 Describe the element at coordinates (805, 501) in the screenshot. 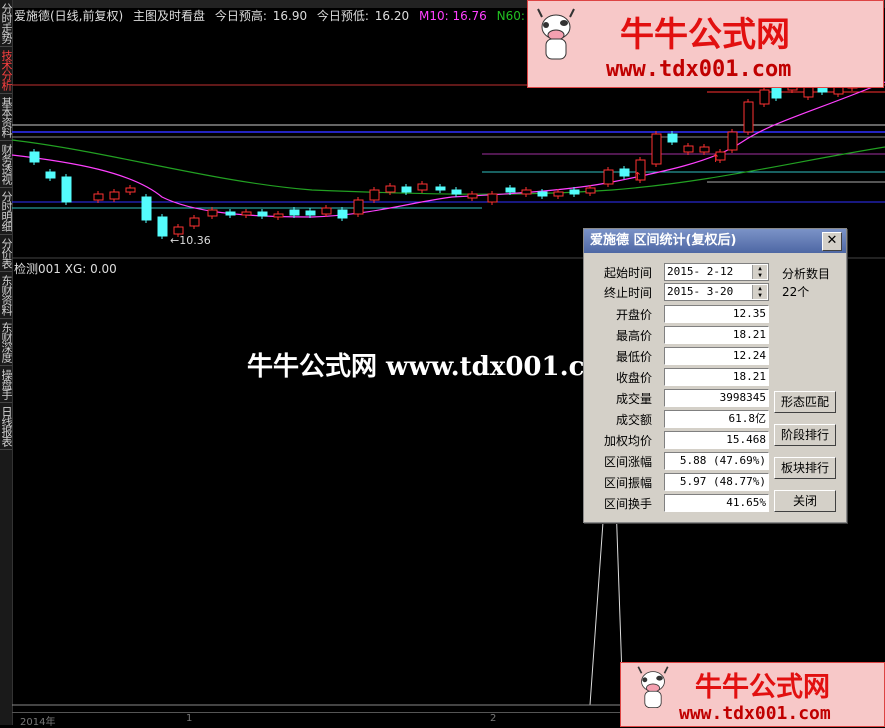

I see `close-button: 关闭` at that location.